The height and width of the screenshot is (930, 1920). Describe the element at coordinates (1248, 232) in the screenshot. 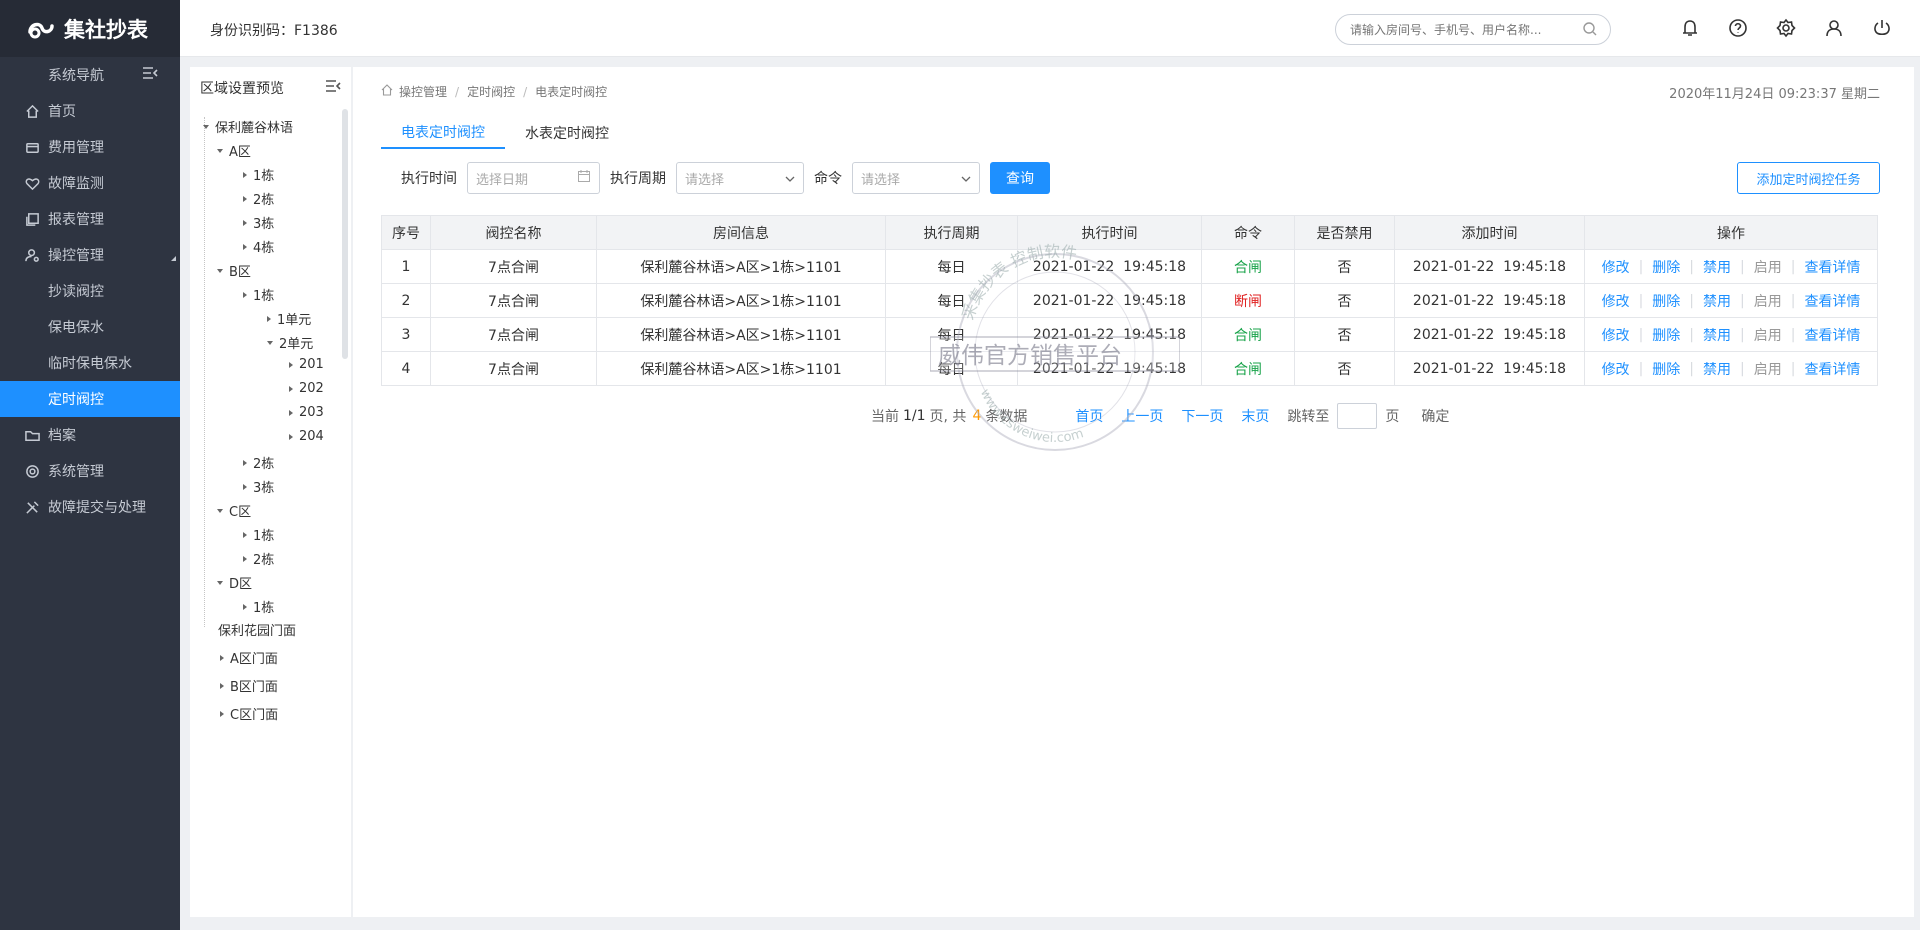

I see `col-header: 命令` at that location.